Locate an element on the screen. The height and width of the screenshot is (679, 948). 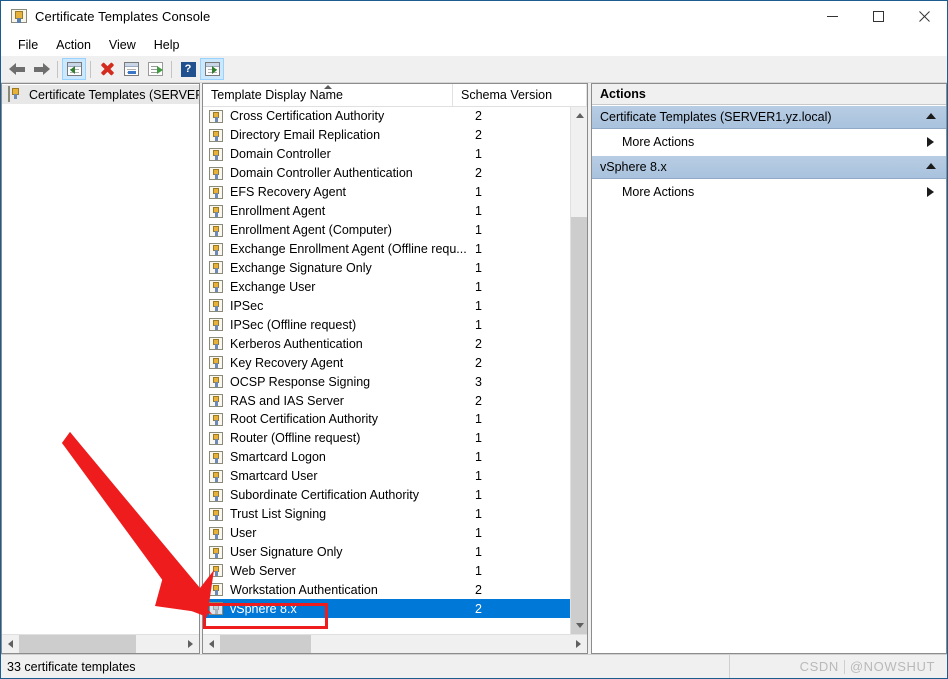
table-row: Kerberos Authentication 2 is located at coordinates (395, 343).